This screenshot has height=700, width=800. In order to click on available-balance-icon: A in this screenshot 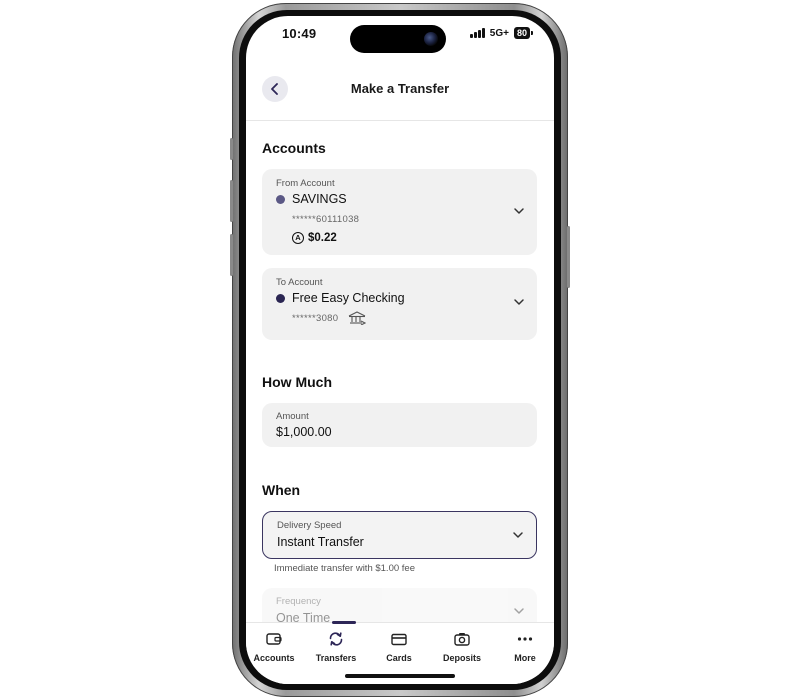, I will do `click(298, 238)`.